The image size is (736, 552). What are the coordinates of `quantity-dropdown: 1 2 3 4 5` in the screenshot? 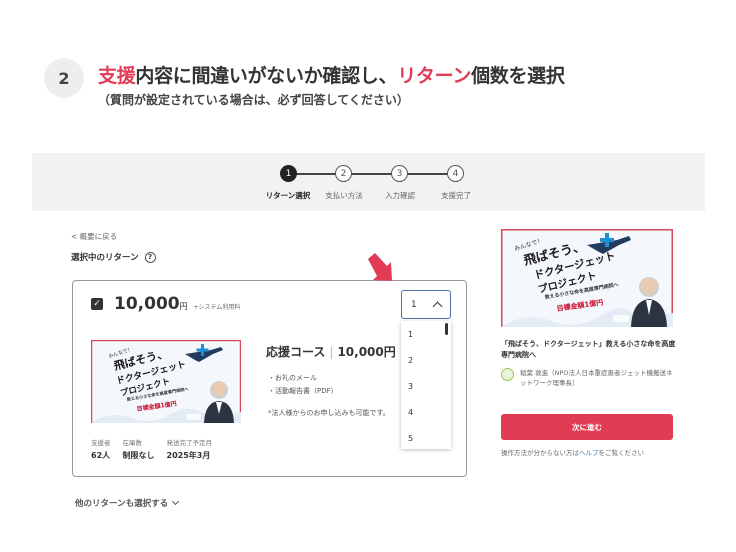 It's located at (426, 385).